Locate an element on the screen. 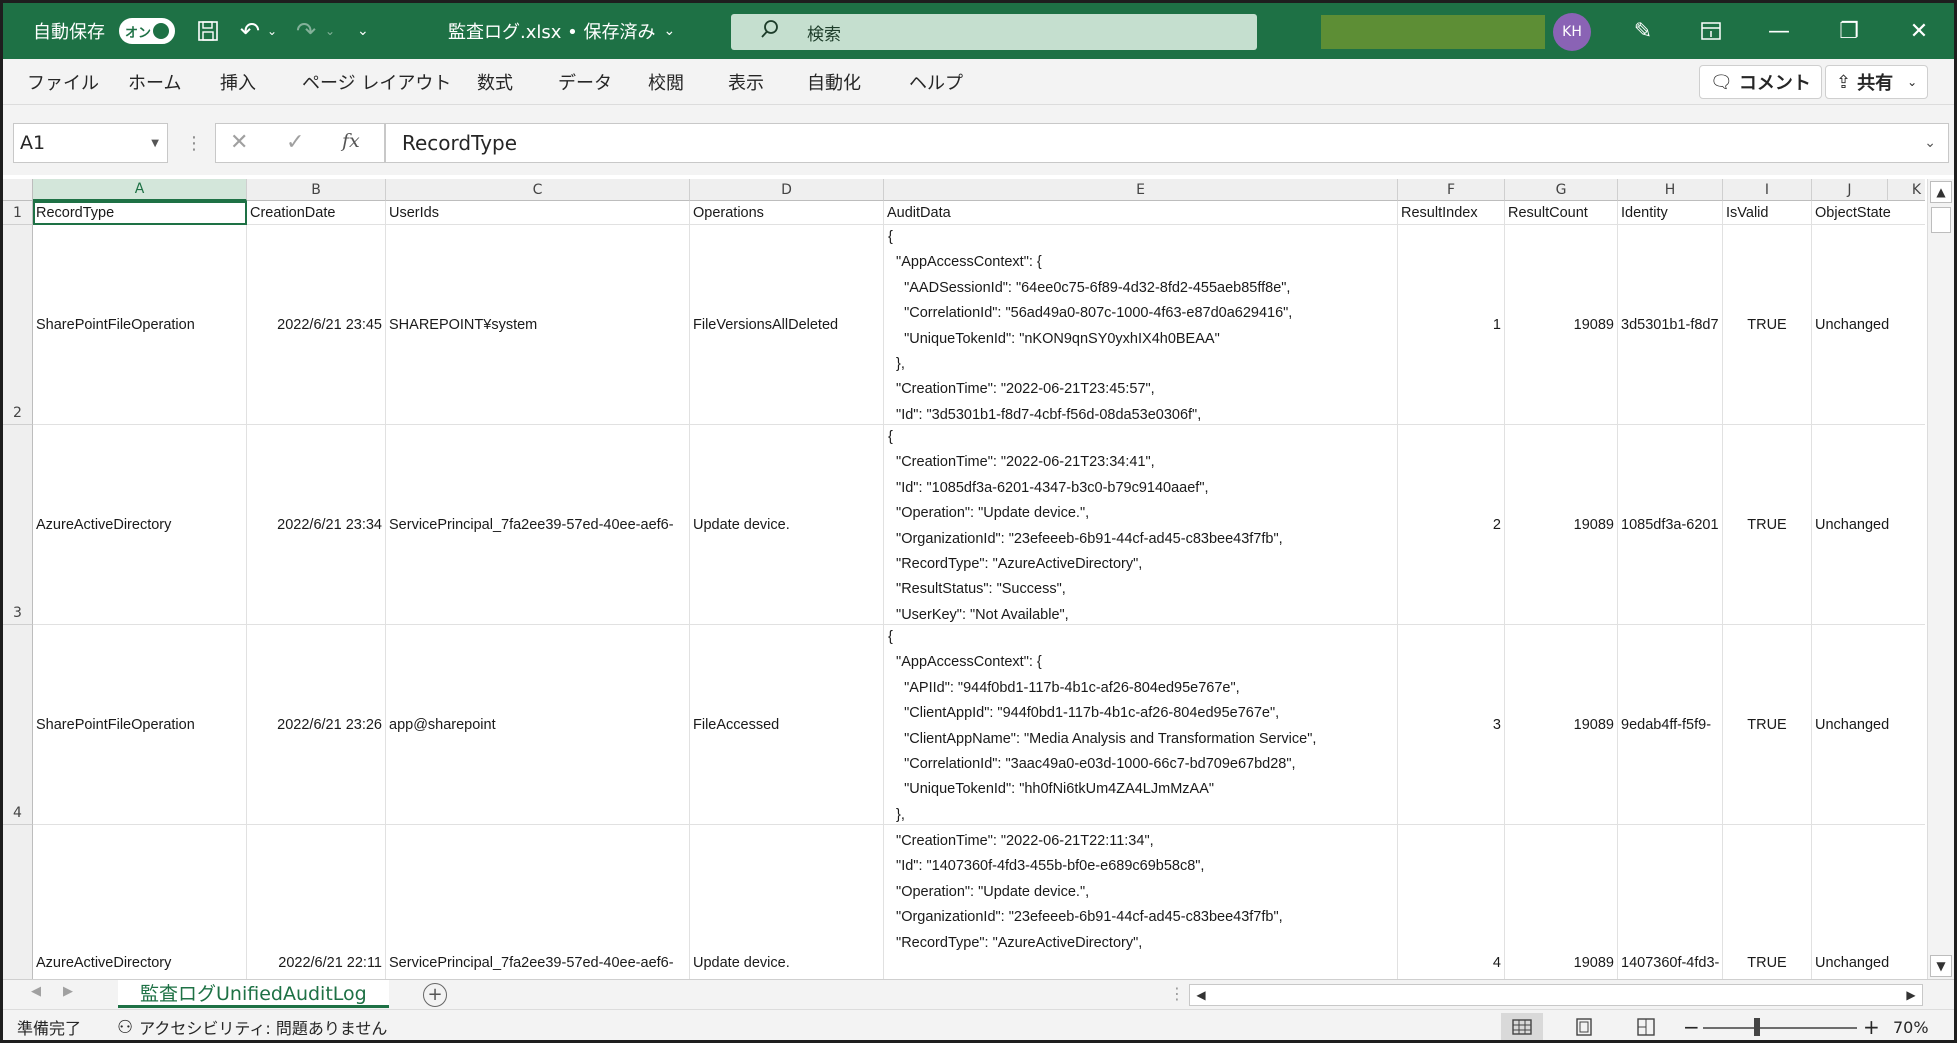 The height and width of the screenshot is (1043, 1957). tab-home: ホーム is located at coordinates (154, 82).